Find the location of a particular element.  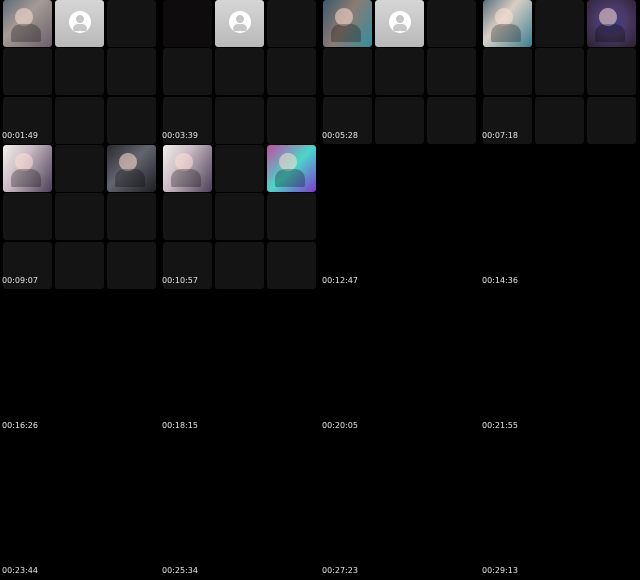

thumbnail-frame: 00:05:28 is located at coordinates (400, 72).